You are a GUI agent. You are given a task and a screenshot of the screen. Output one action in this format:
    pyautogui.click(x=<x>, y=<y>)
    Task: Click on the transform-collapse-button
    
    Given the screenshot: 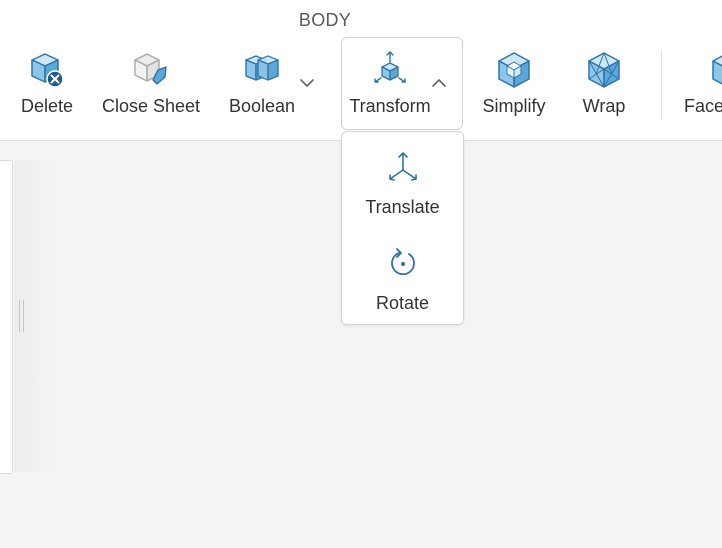 What is the action you would take?
    pyautogui.click(x=439, y=83)
    